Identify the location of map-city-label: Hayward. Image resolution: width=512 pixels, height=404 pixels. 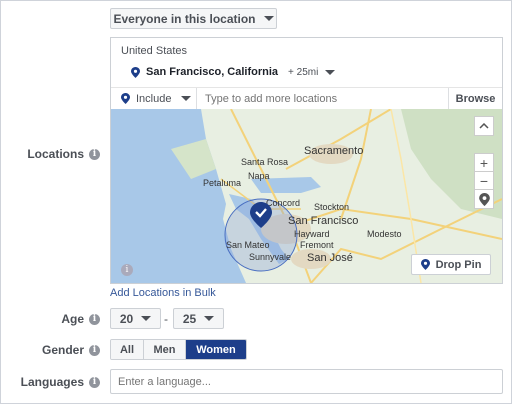
(312, 234).